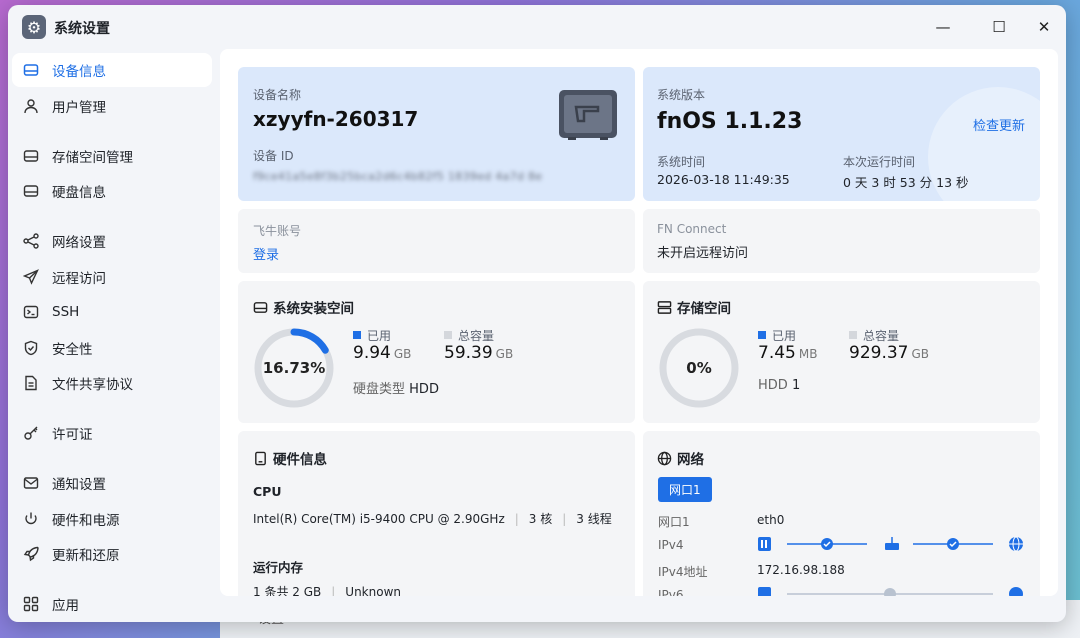 This screenshot has width=1080, height=638. What do you see at coordinates (112, 241) in the screenshot?
I see `sidebar-item-network: 网络设置` at bounding box center [112, 241].